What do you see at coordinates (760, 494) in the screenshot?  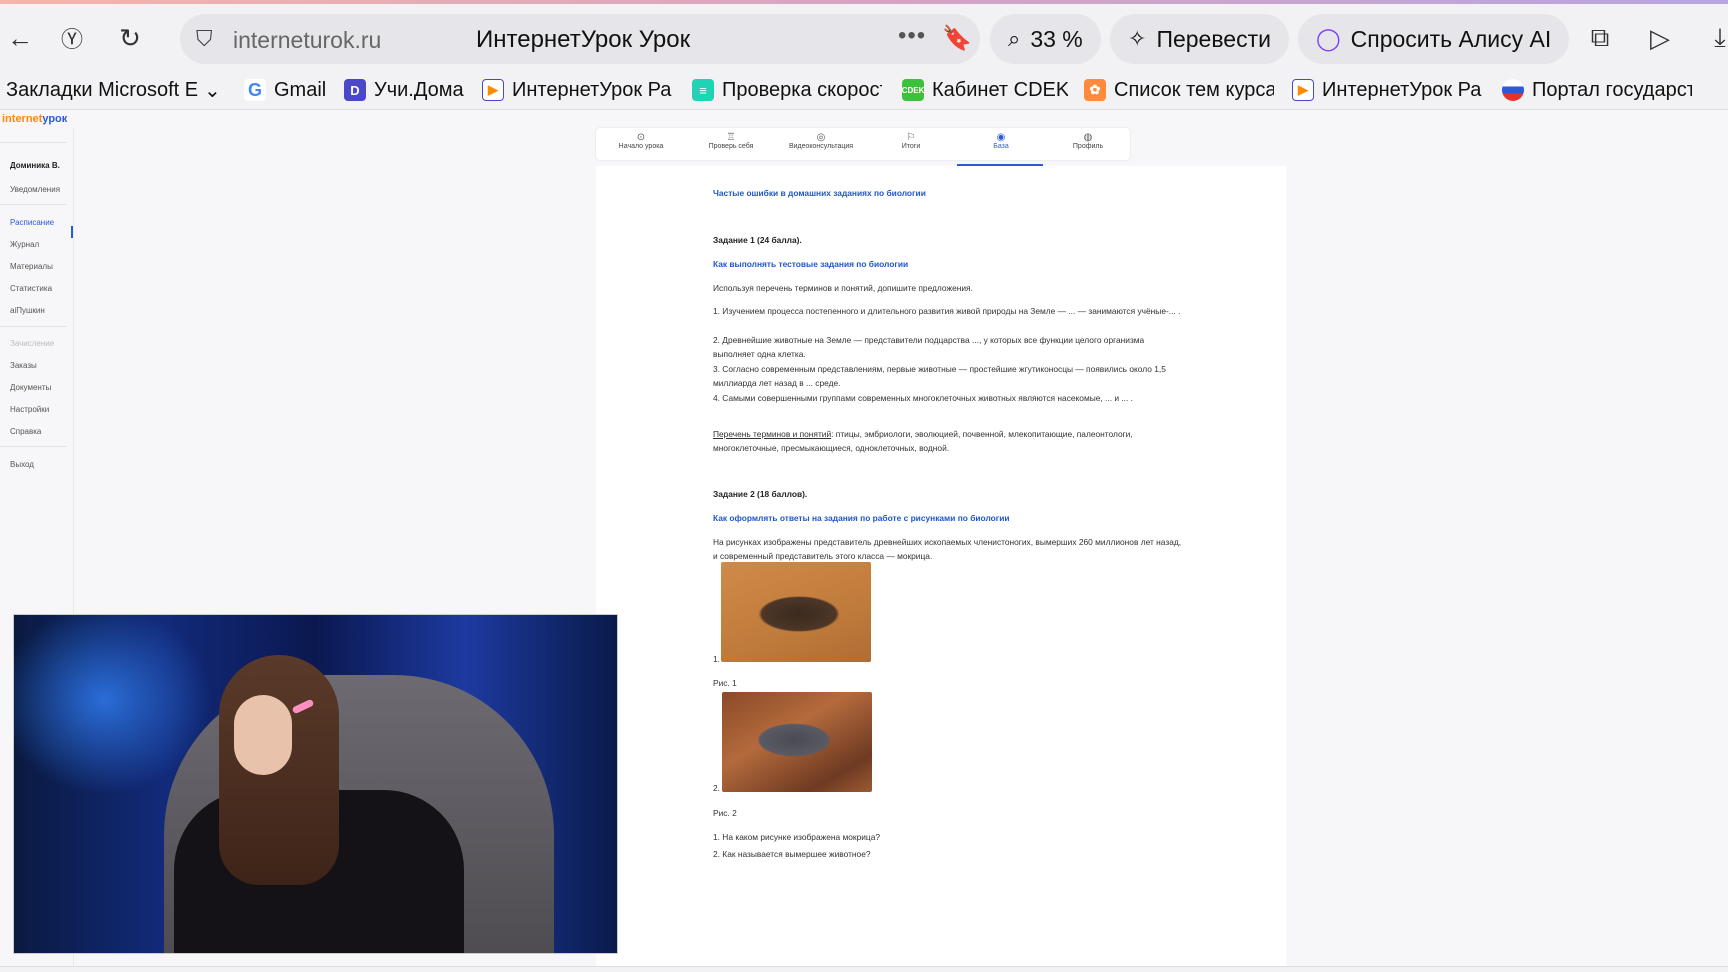 I see `task2-title: Задание 2 (18 баллов).` at bounding box center [760, 494].